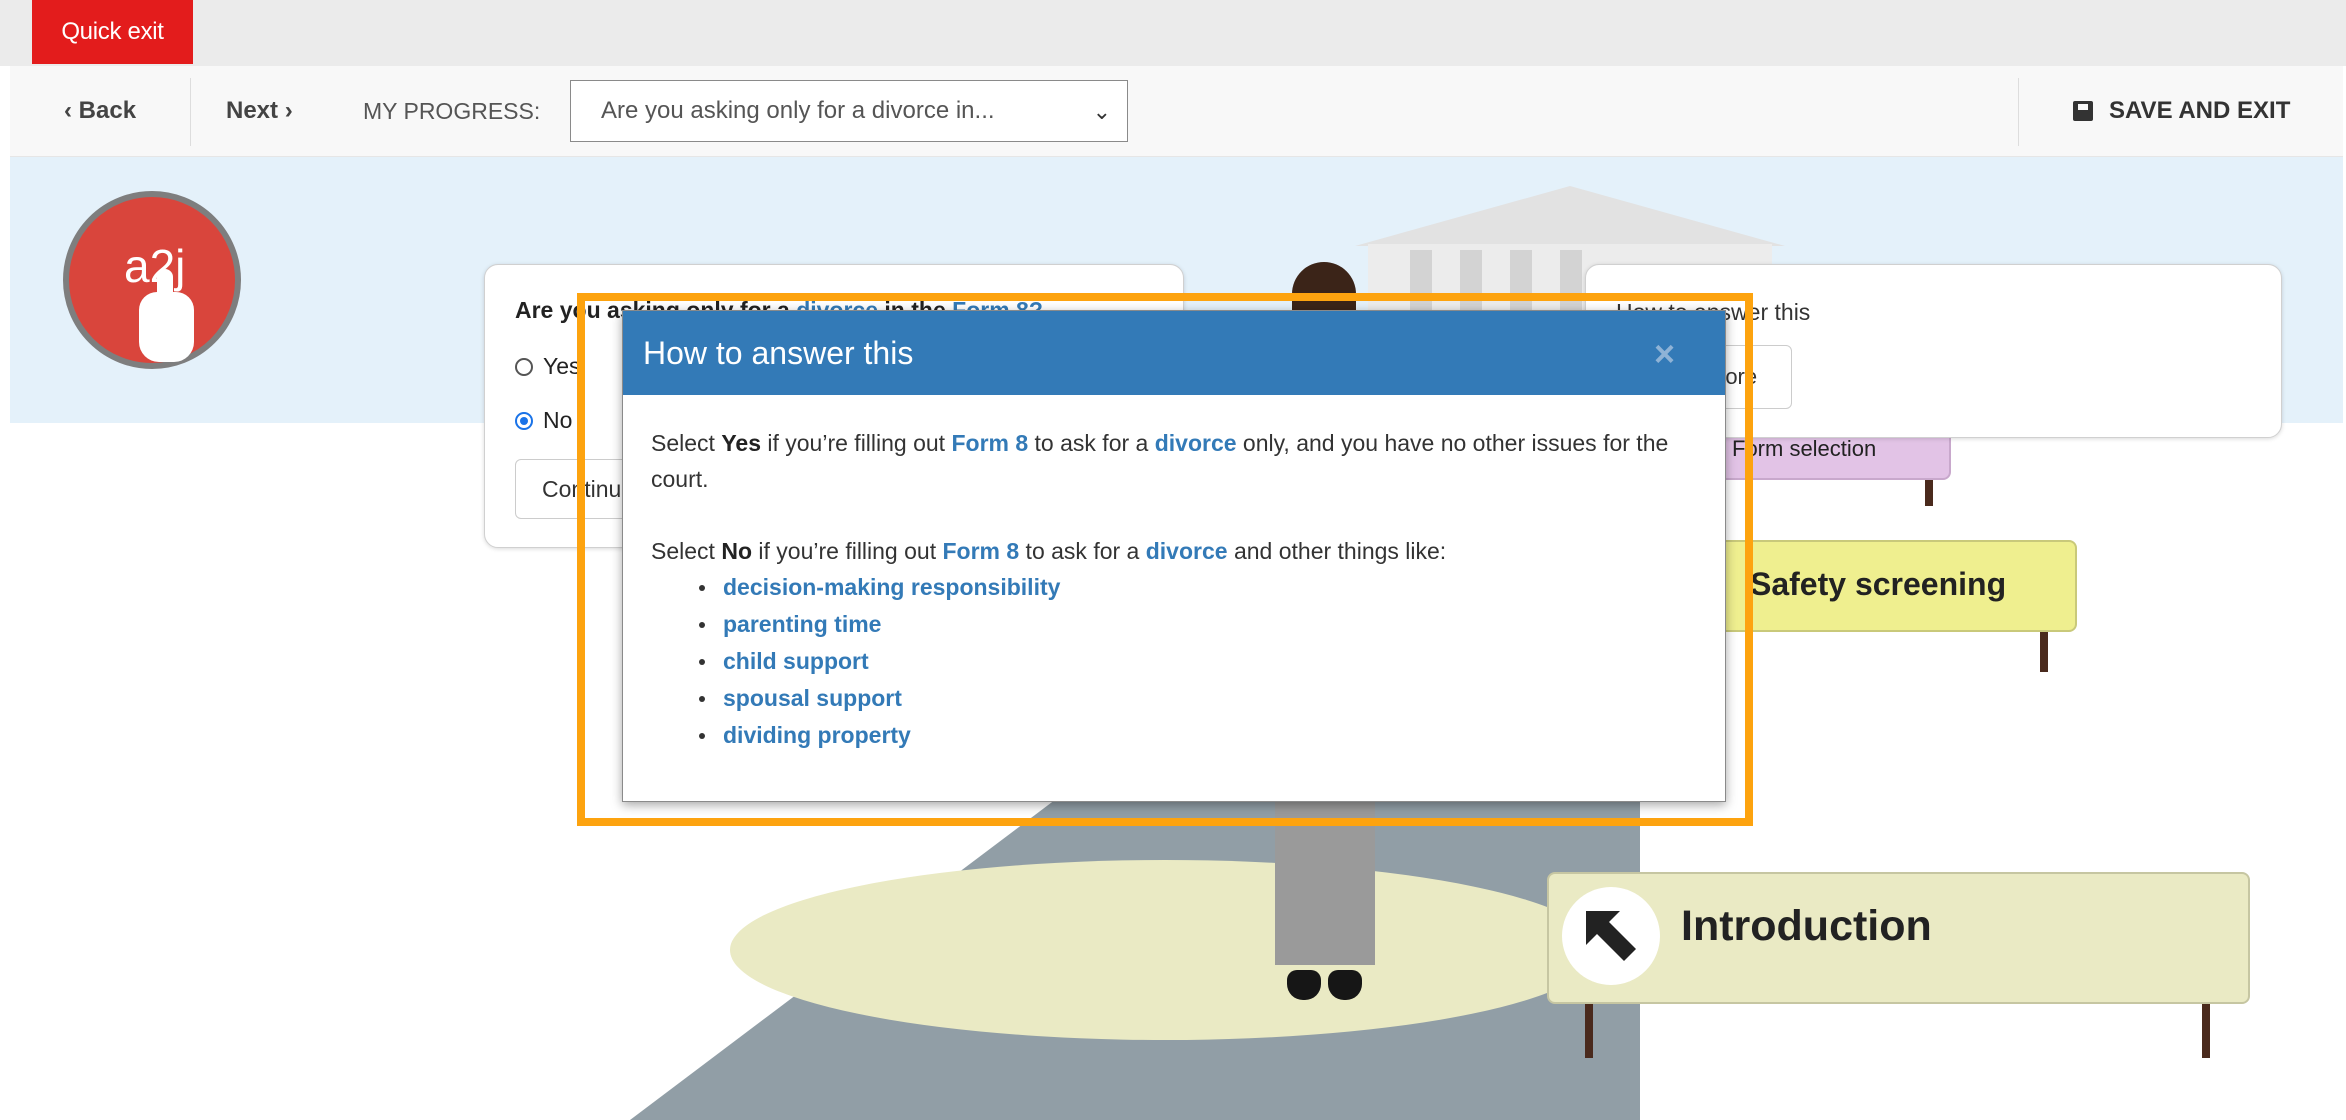 The width and height of the screenshot is (2346, 1120). I want to click on modal-text-bold: Yes, so click(741, 443).